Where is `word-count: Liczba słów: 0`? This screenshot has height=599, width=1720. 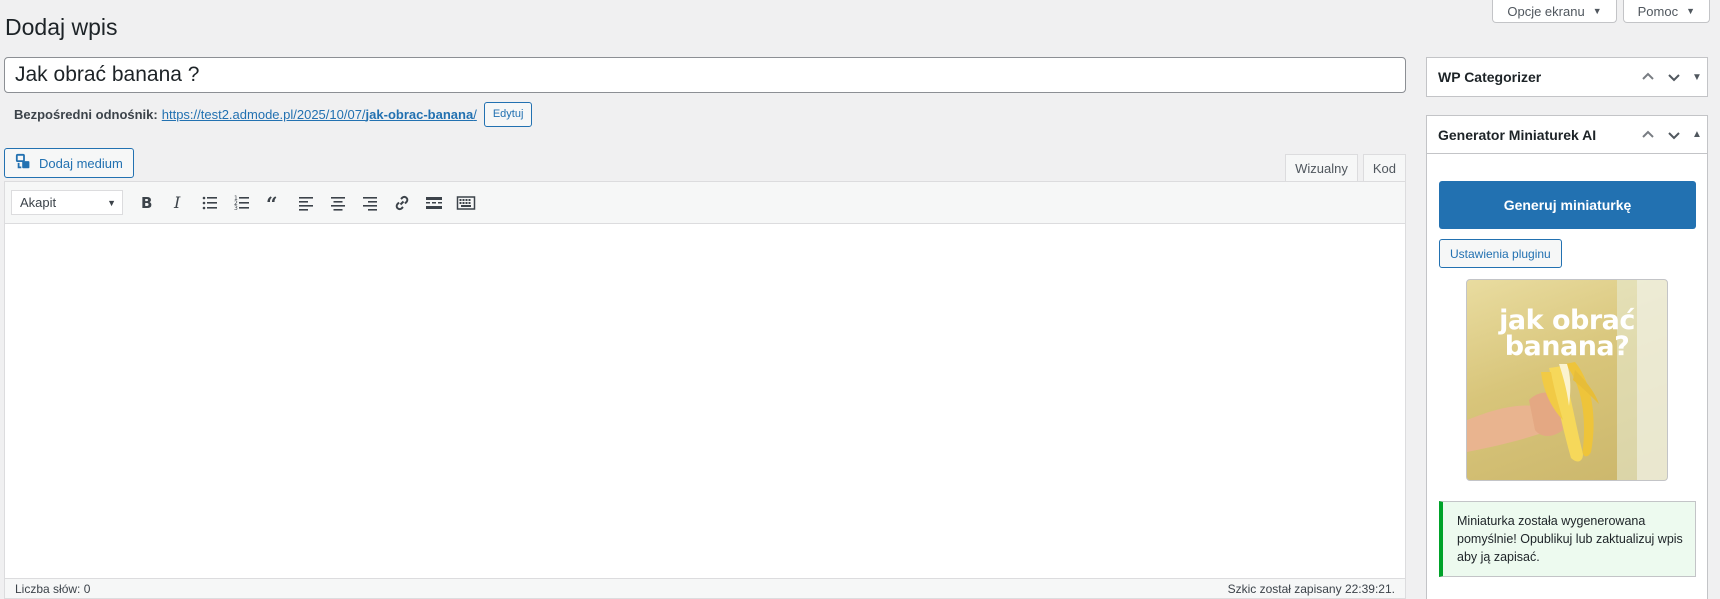
word-count: Liczba słów: 0 is located at coordinates (53, 588).